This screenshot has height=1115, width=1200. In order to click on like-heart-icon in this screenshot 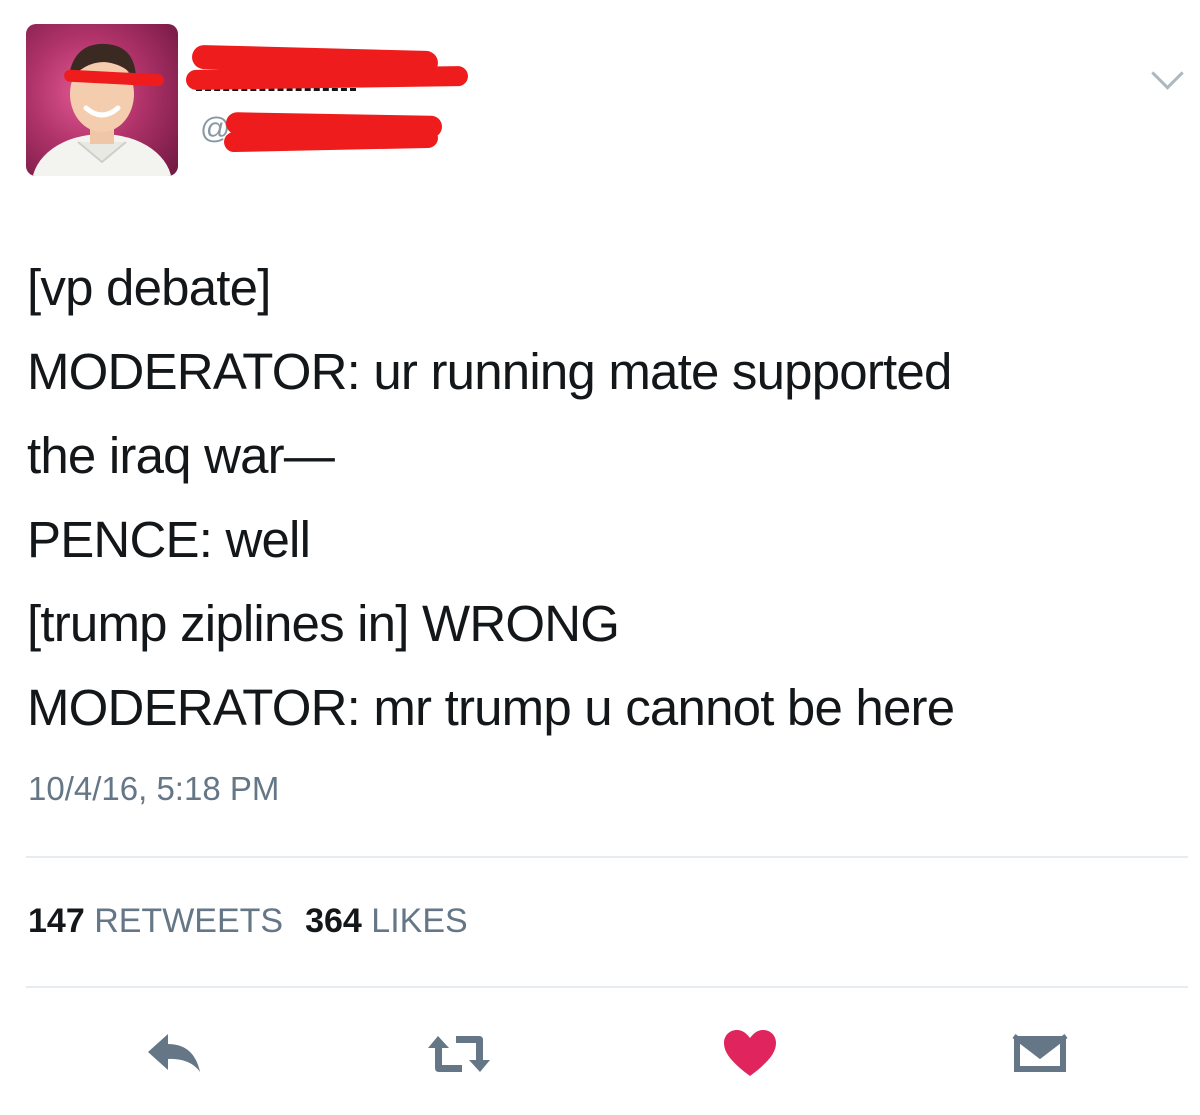, I will do `click(750, 1053)`.